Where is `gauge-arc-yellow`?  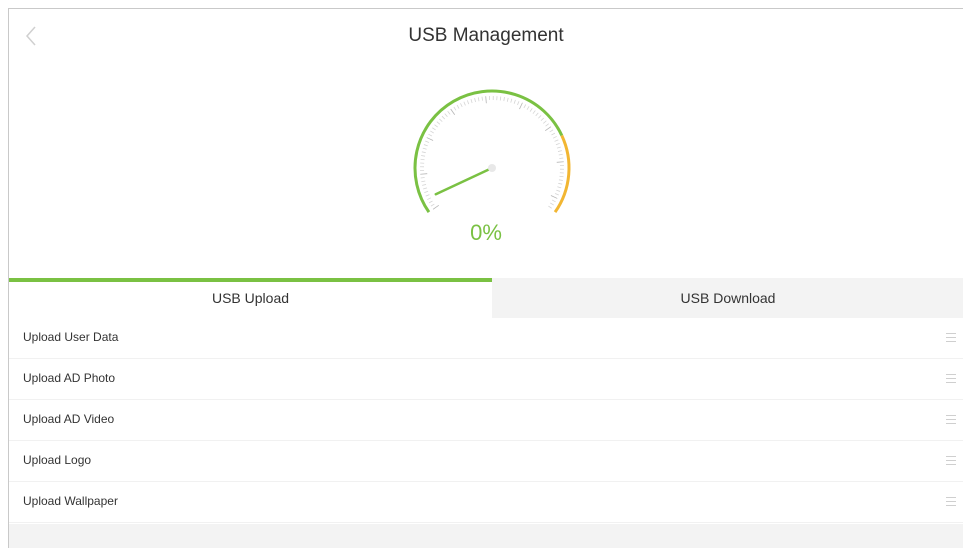 gauge-arc-yellow is located at coordinates (562, 174).